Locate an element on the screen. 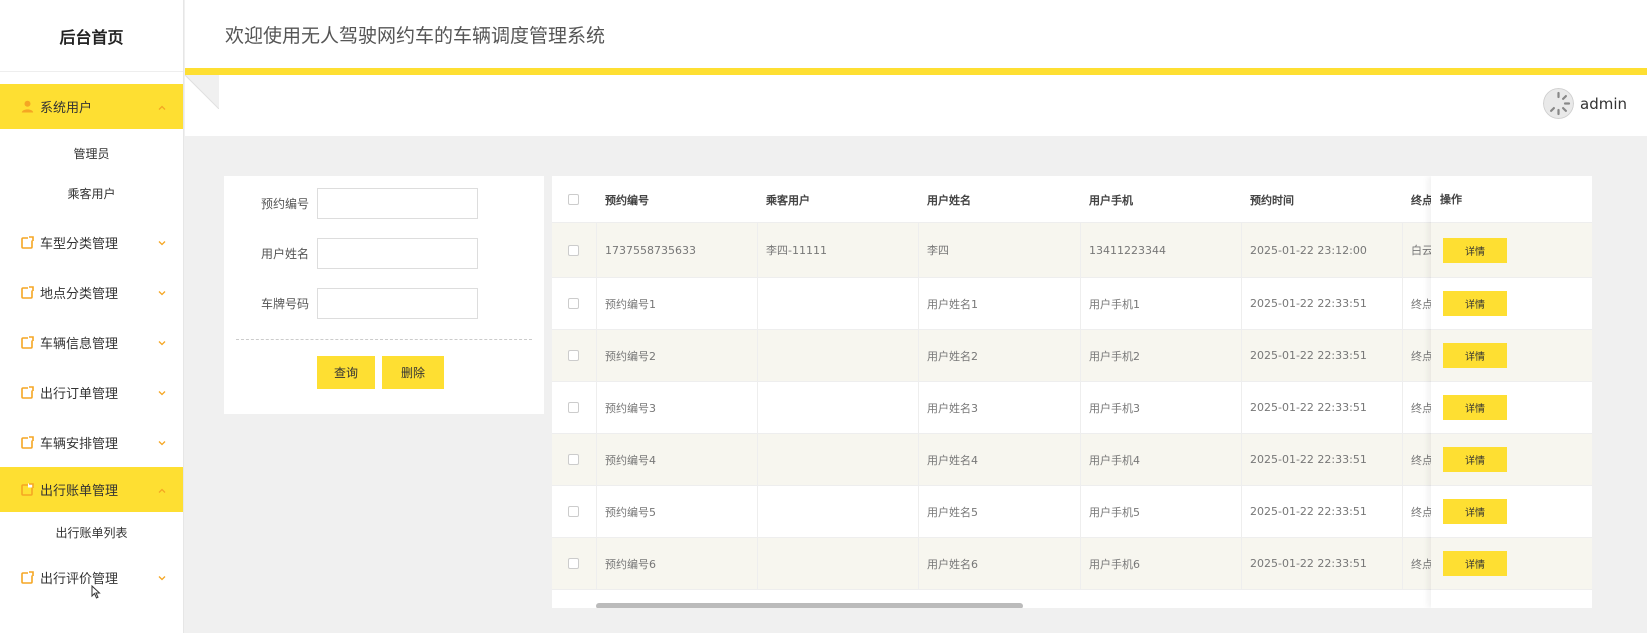 The image size is (1647, 633). user-name-cell: 用户姓名4 is located at coordinates (952, 460).